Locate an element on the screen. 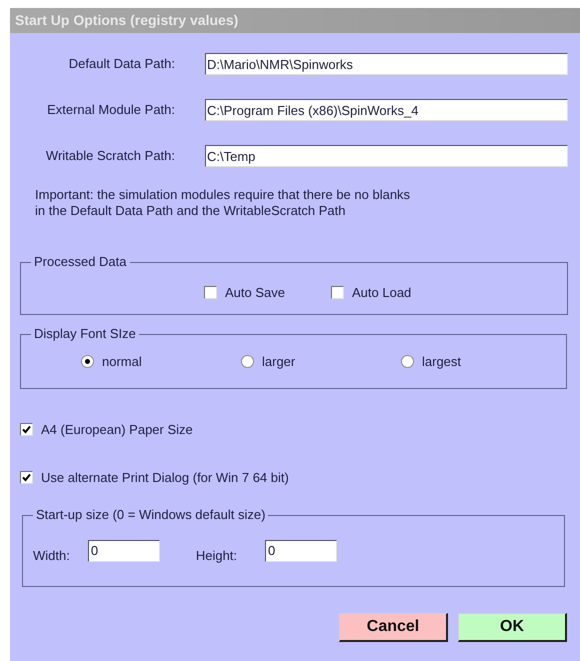  radio-label: largest is located at coordinates (442, 362).